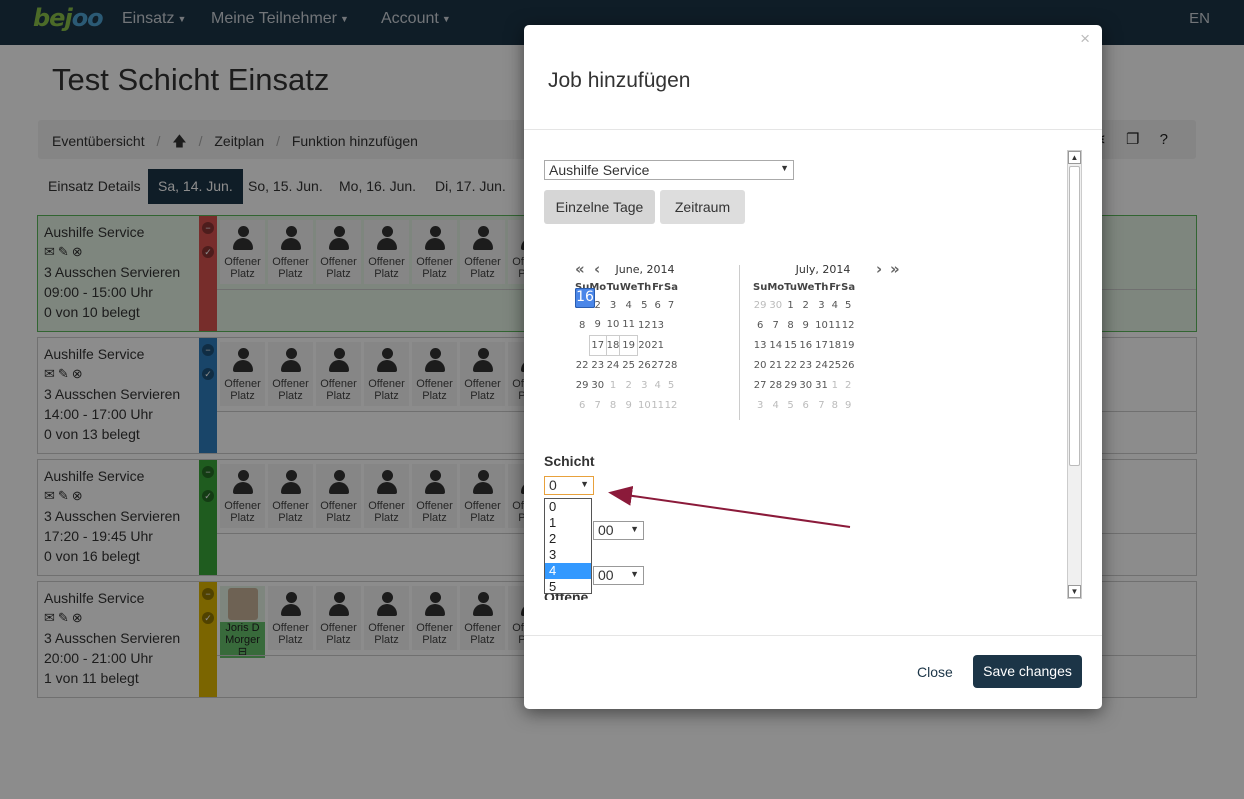  What do you see at coordinates (618, 575) in the screenshot?
I see `minute-select-b: 00 ▼` at bounding box center [618, 575].